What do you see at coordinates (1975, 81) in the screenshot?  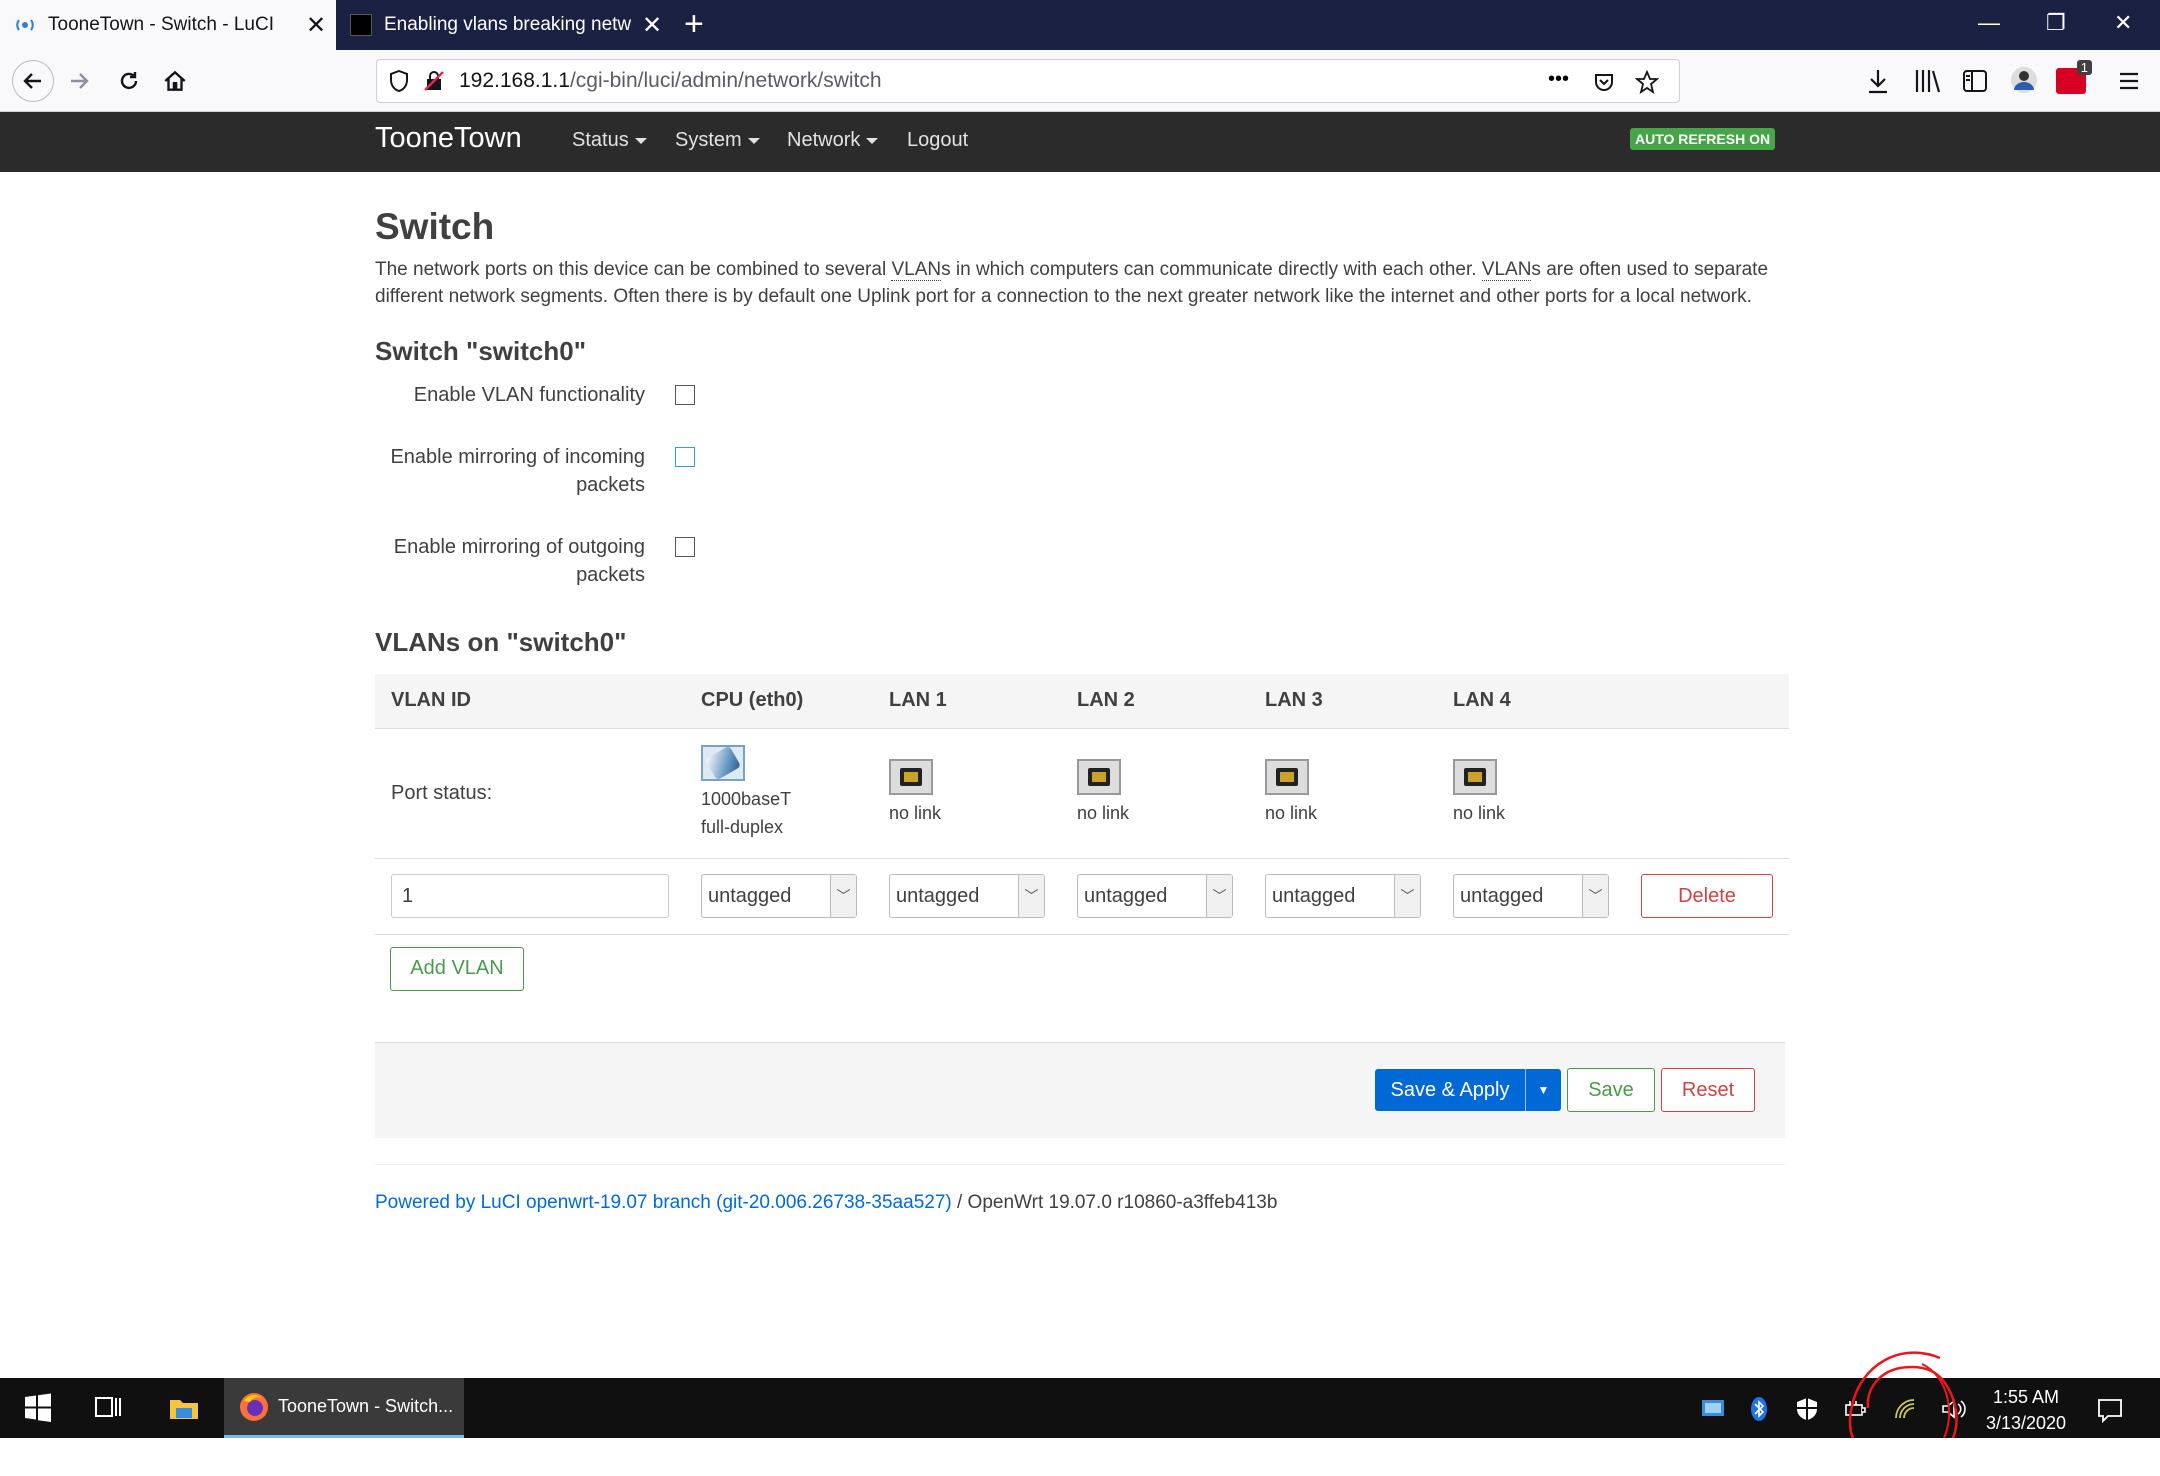 I see `sidebar-icon` at bounding box center [1975, 81].